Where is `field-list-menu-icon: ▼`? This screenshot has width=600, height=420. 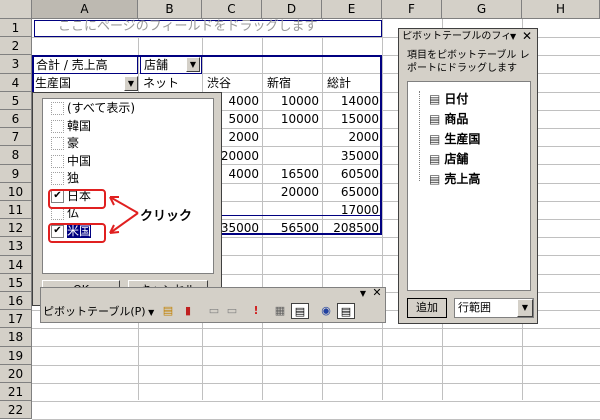 field-list-menu-icon: ▼ is located at coordinates (515, 37).